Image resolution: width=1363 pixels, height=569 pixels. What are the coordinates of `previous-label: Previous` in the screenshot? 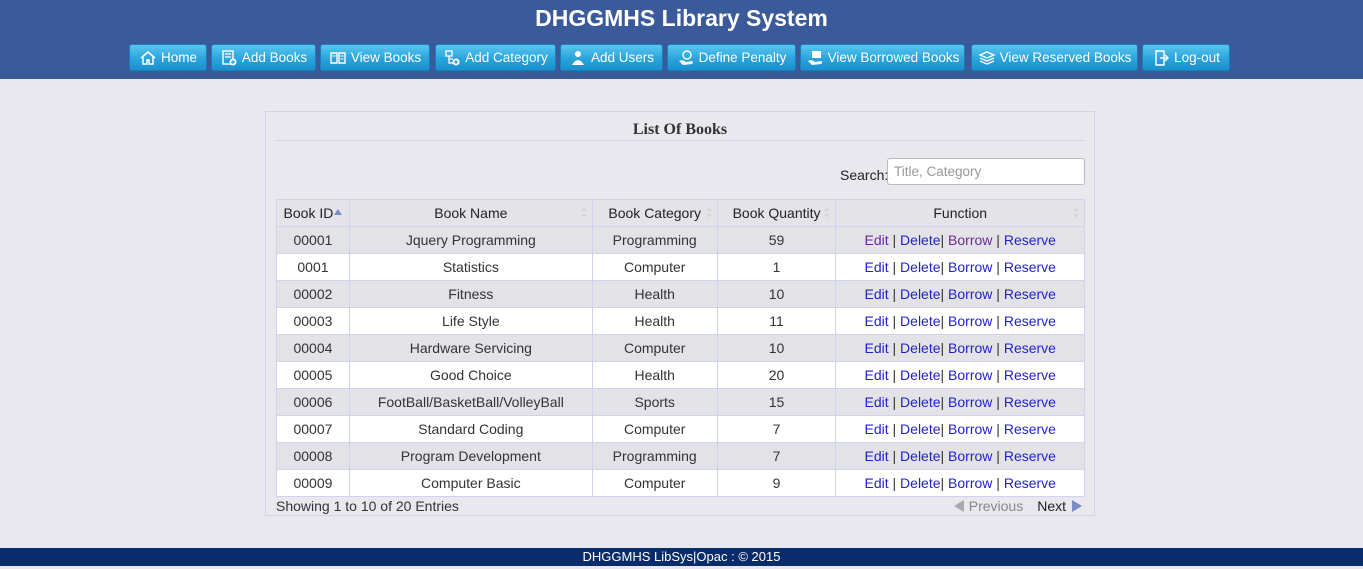 It's located at (996, 506).